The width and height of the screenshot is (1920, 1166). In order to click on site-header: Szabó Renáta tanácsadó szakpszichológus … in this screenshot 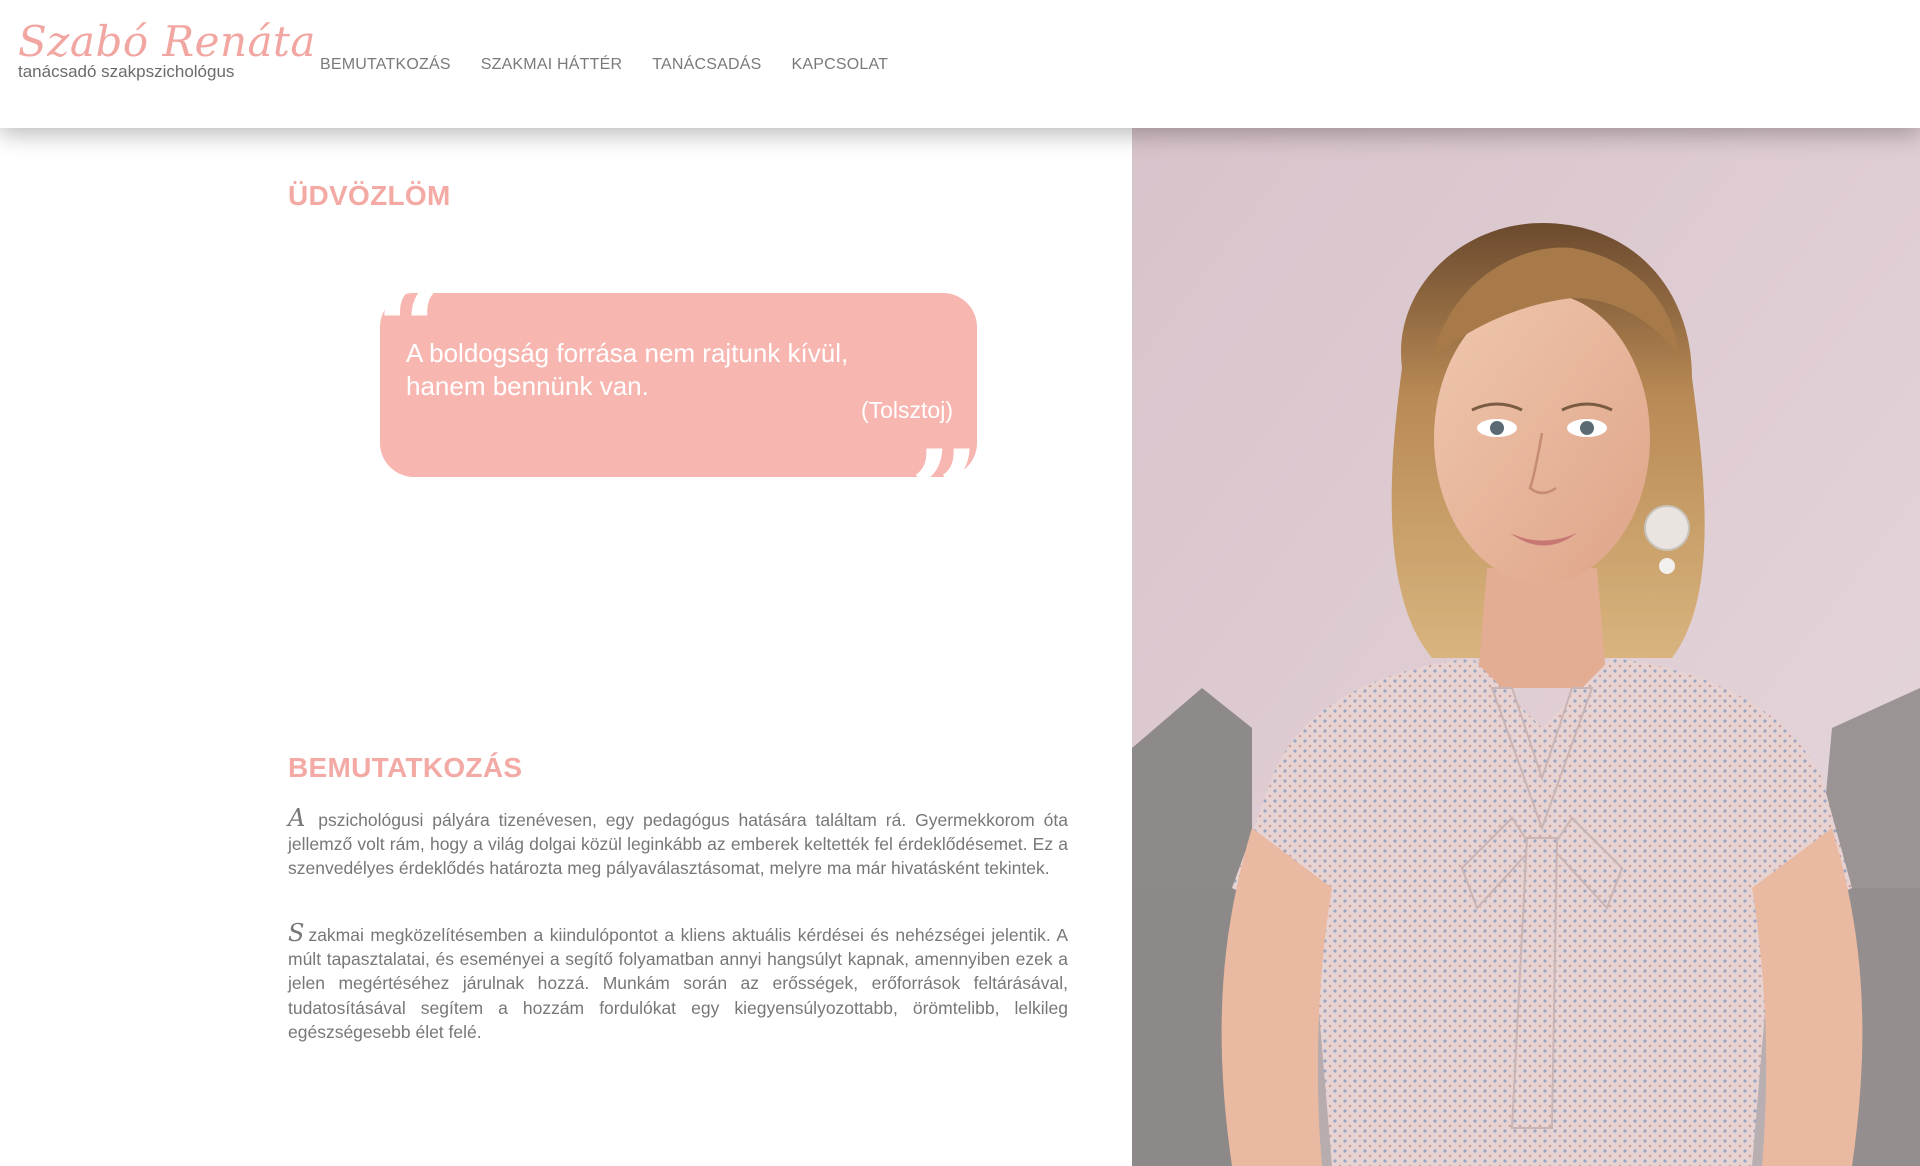, I will do `click(960, 64)`.